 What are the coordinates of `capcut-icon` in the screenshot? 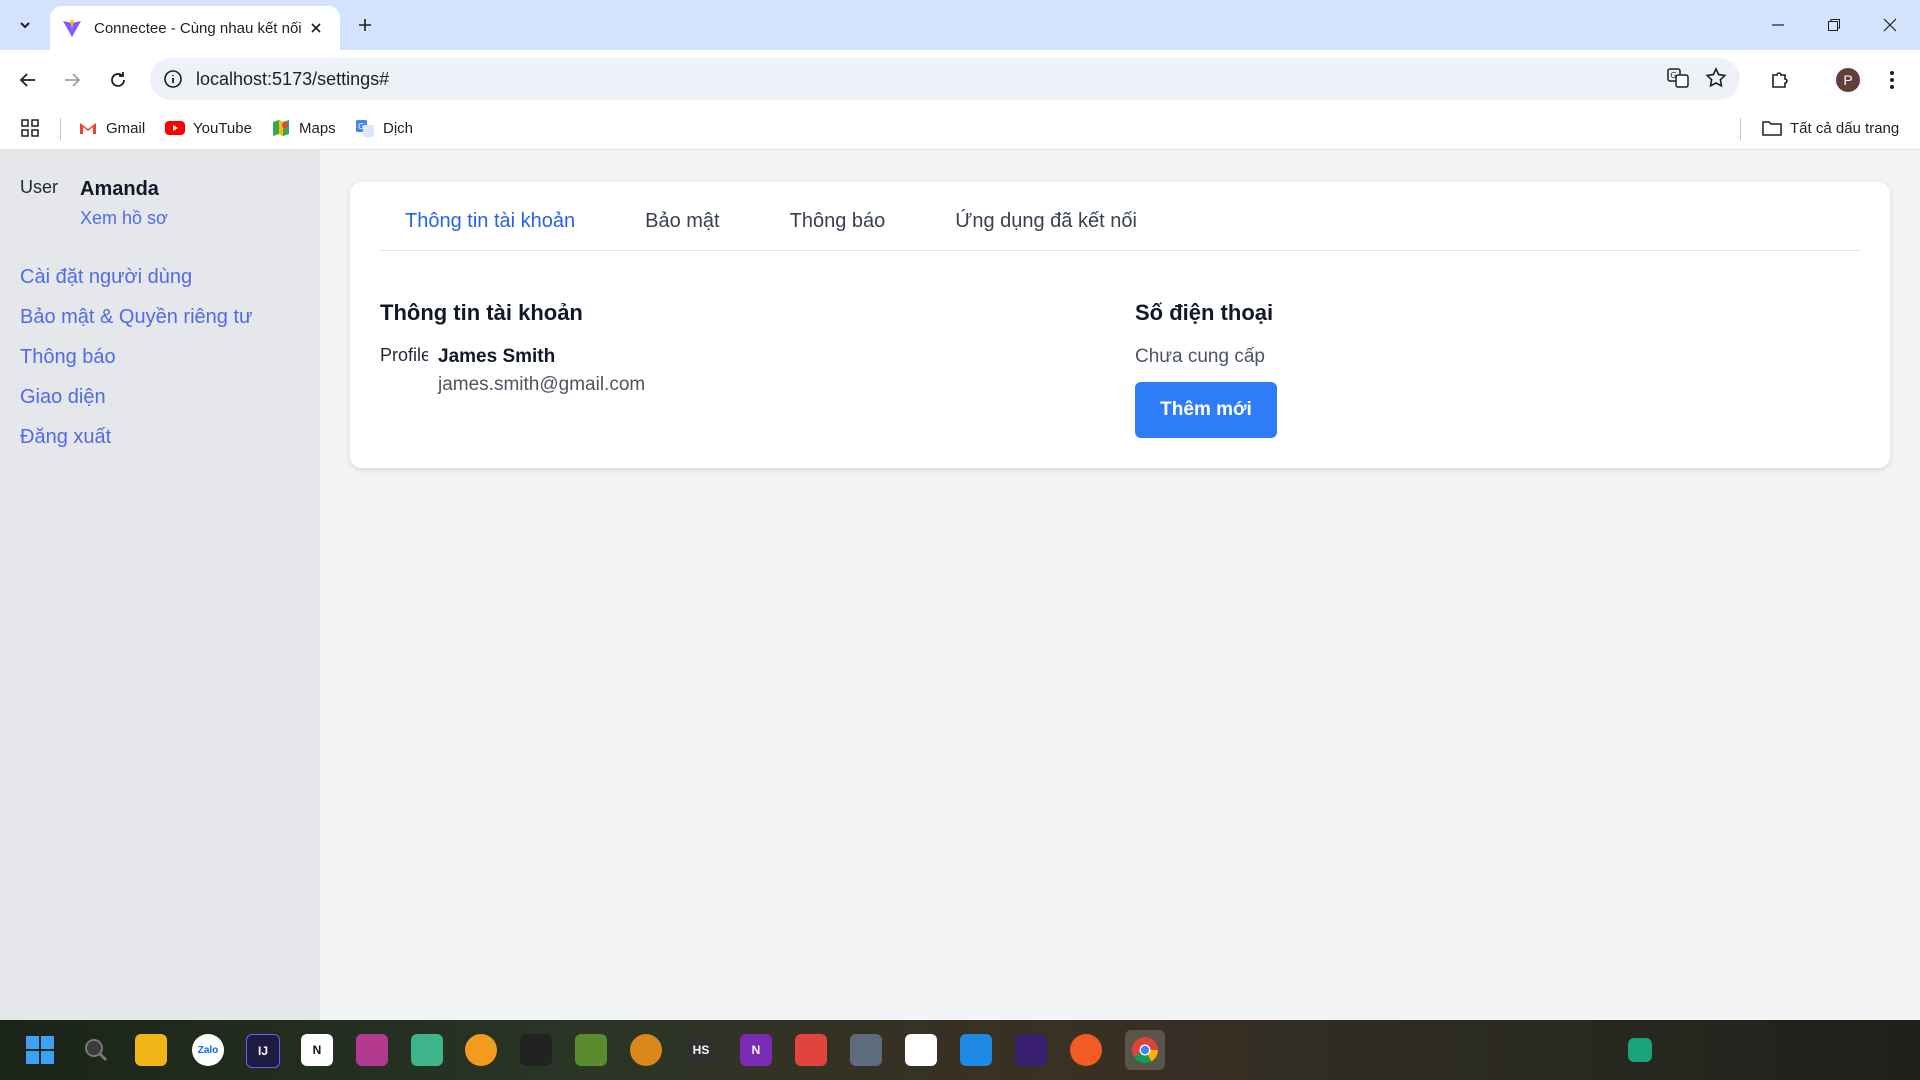 It's located at (921, 1050).